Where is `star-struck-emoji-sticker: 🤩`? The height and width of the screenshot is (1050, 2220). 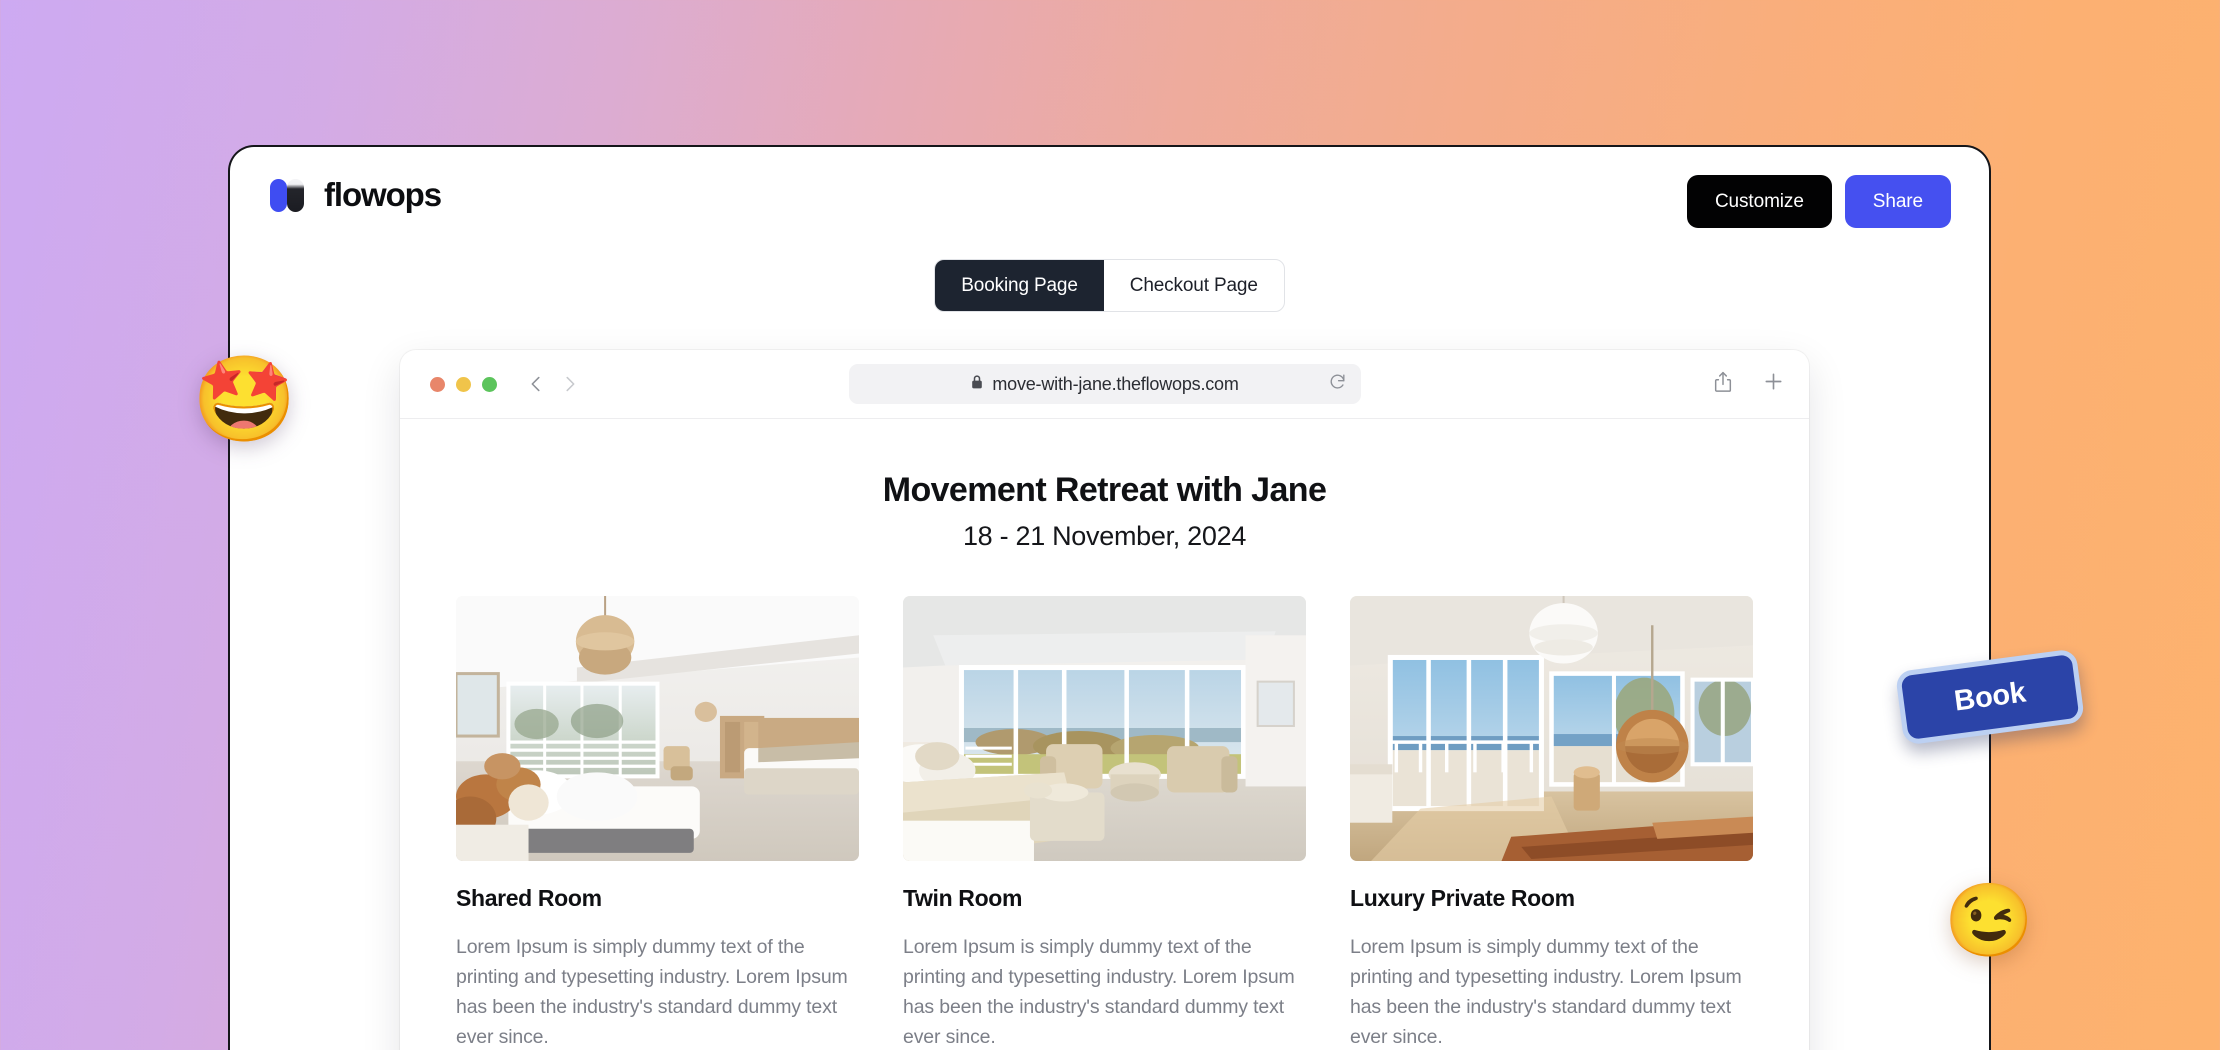
star-struck-emoji-sticker: 🤩 is located at coordinates (244, 399).